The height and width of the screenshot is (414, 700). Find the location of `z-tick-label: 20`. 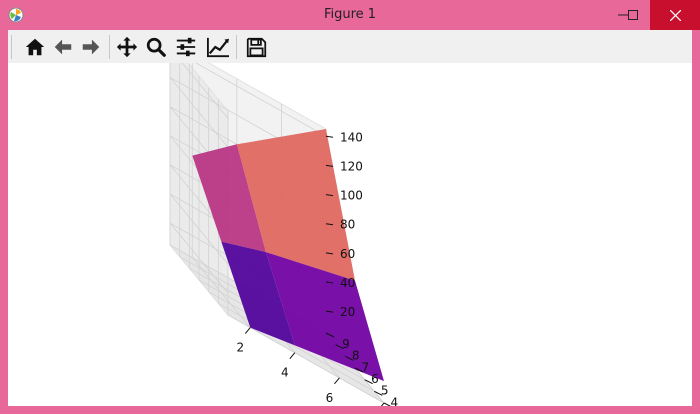

z-tick-label: 20 is located at coordinates (347, 312).